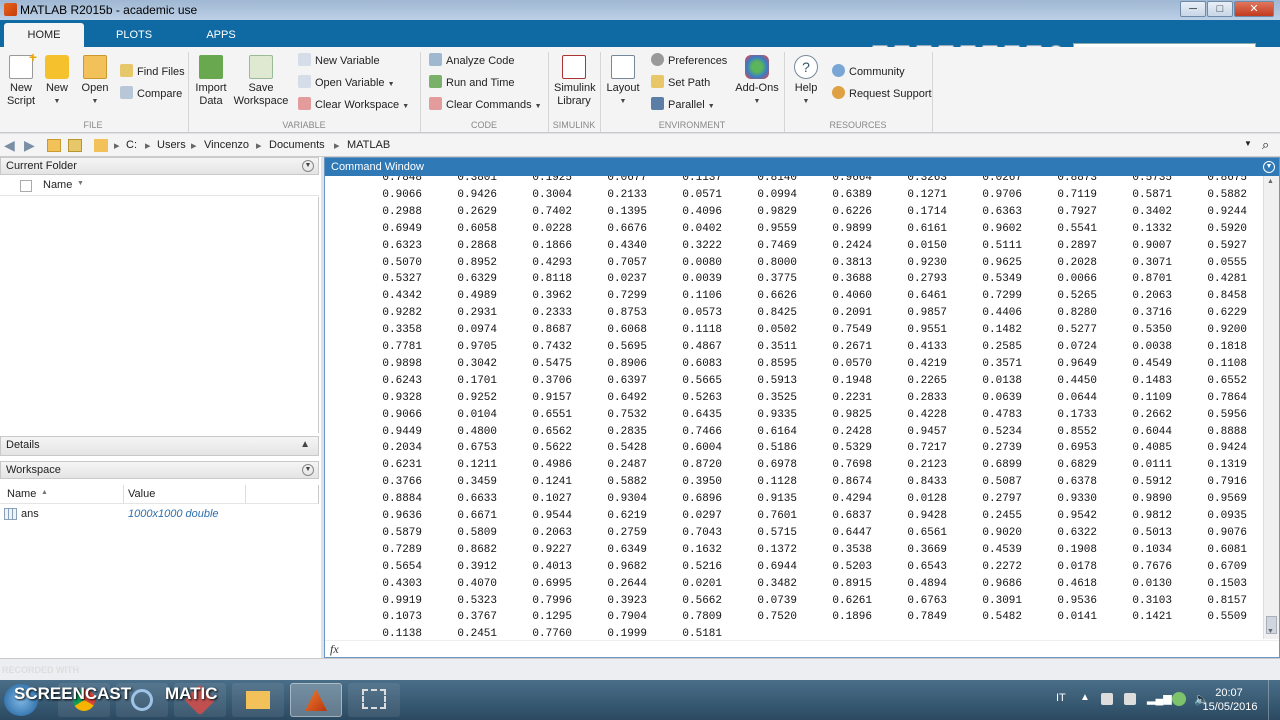  I want to click on breadcrumb-documents: Documents, so click(297, 145).